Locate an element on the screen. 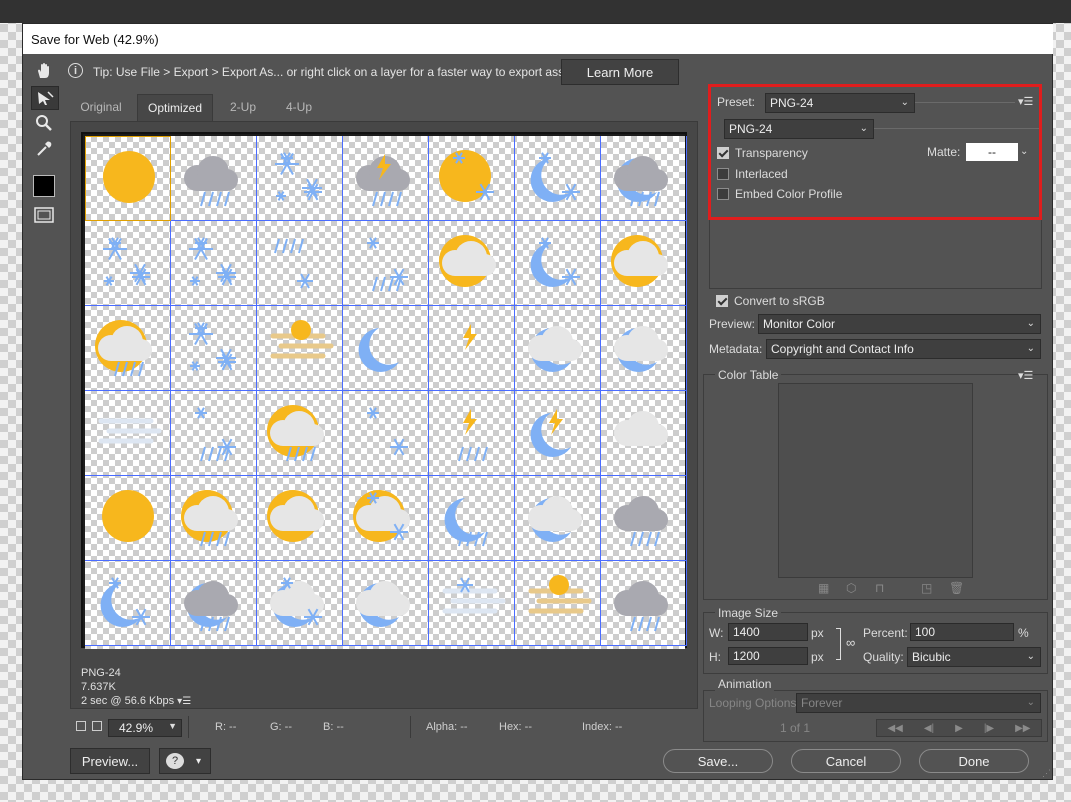  constrain-bracket is located at coordinates (838, 644).